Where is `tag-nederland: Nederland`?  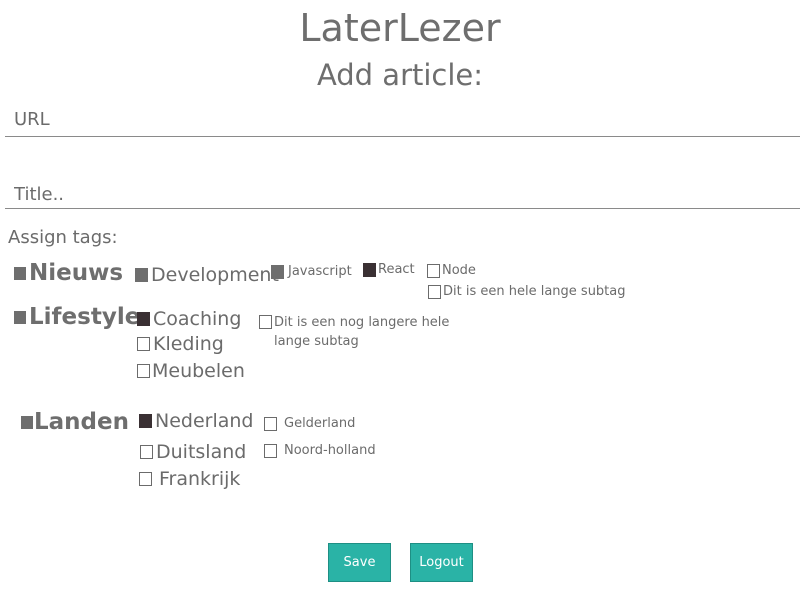 tag-nederland: Nederland is located at coordinates (196, 421).